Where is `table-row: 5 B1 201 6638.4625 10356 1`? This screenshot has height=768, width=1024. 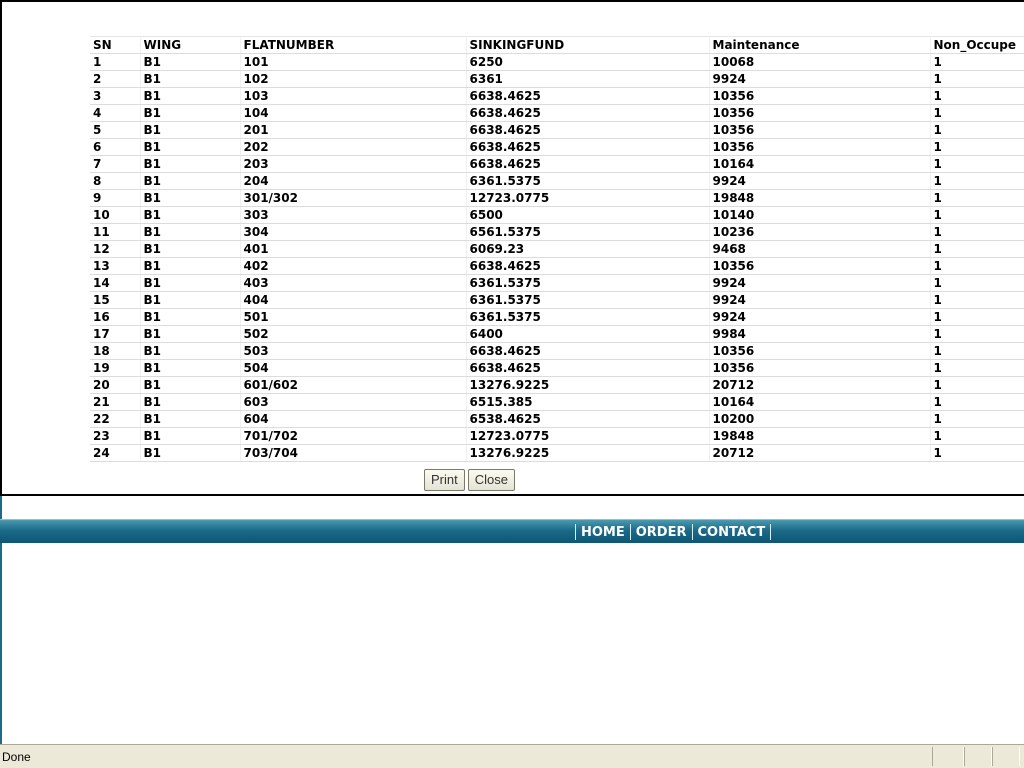 table-row: 5 B1 201 6638.4625 10356 1 is located at coordinates (557, 130).